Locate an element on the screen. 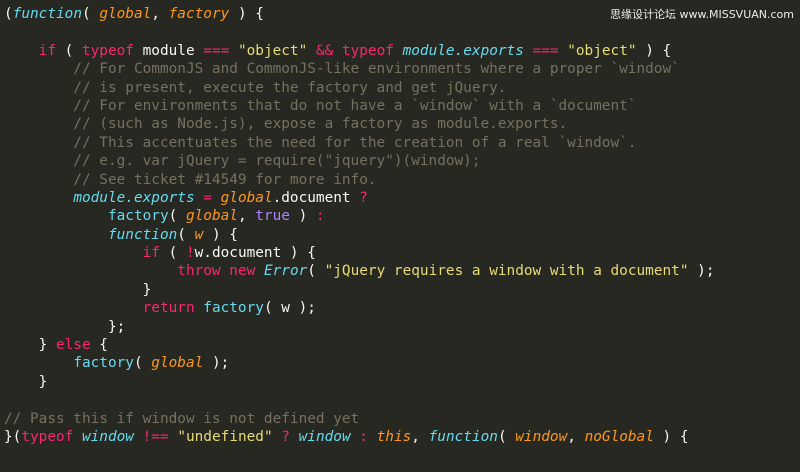  code-line: (function( global, factory ) { is located at coordinates (400, 14).